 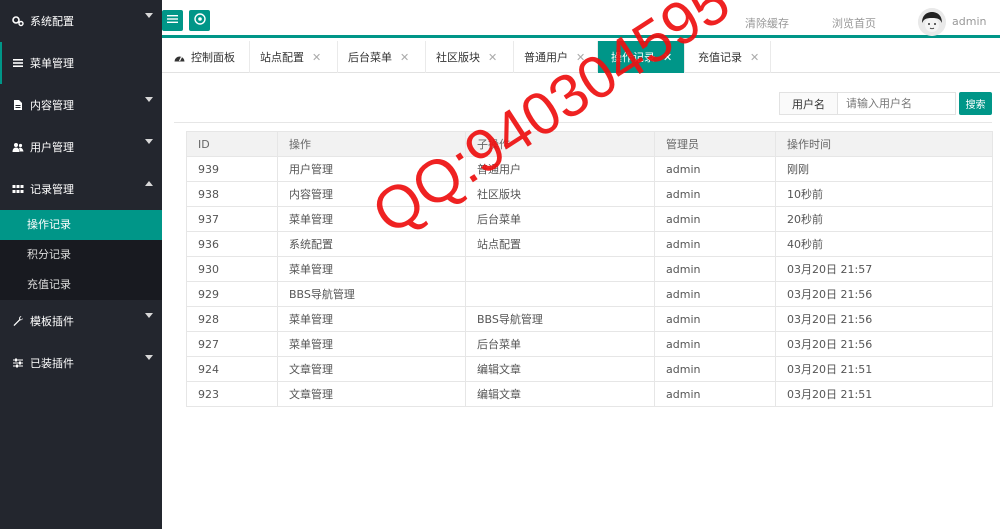 I want to click on sidebar-subitem-operation-log: 操作记录, so click(x=81, y=225).